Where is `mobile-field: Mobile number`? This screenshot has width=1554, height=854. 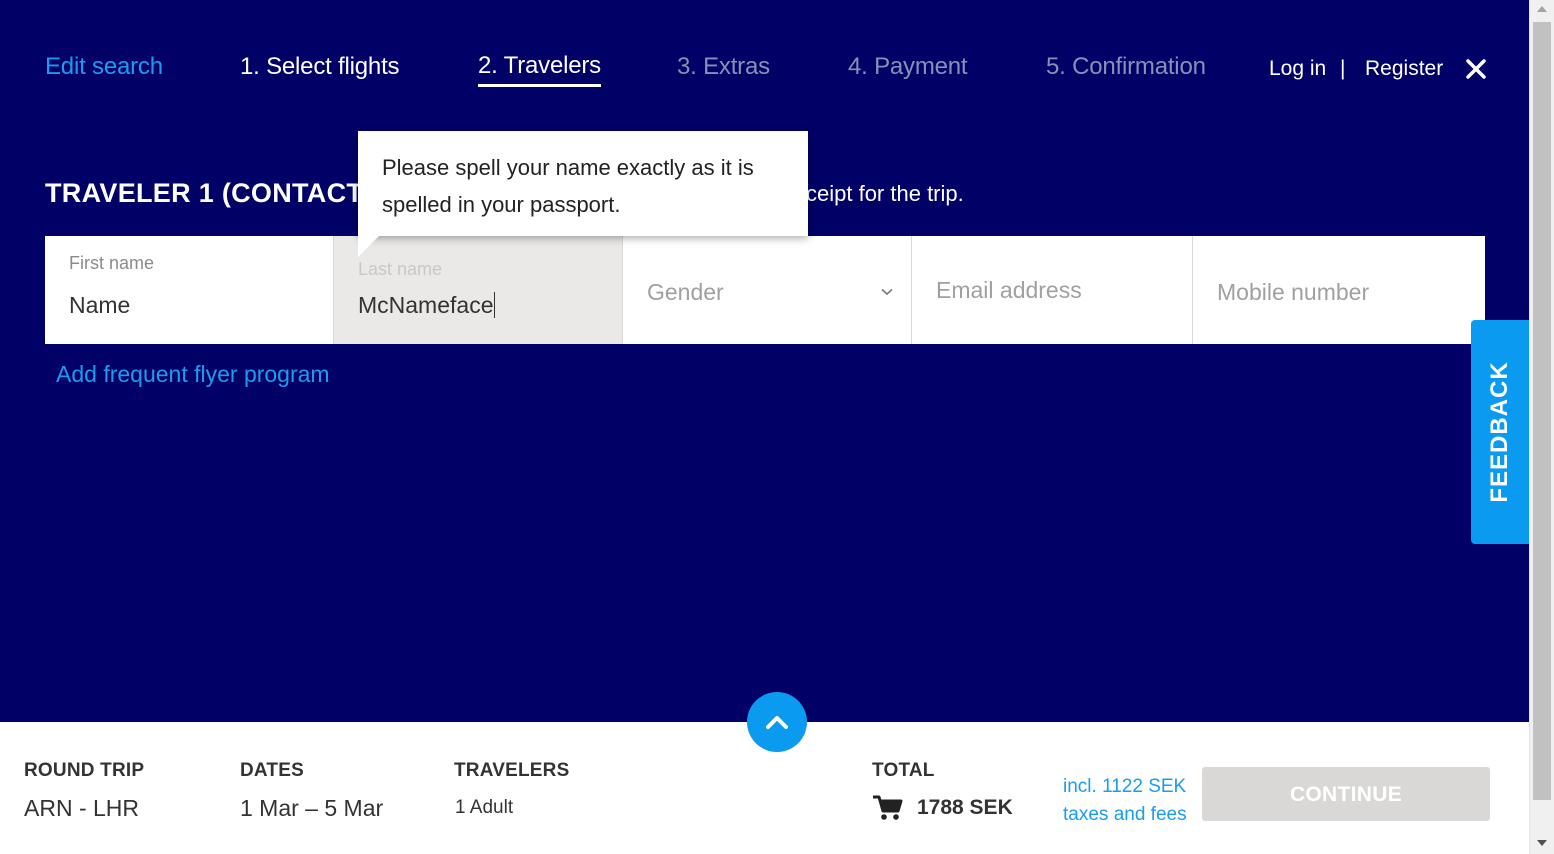 mobile-field: Mobile number is located at coordinates (1339, 290).